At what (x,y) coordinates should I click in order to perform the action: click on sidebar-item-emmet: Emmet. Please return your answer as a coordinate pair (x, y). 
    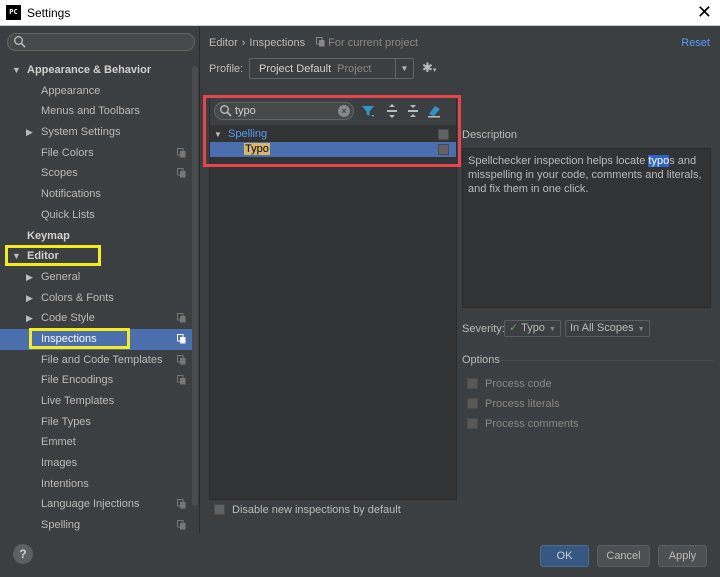
    Looking at the image, I should click on (98, 442).